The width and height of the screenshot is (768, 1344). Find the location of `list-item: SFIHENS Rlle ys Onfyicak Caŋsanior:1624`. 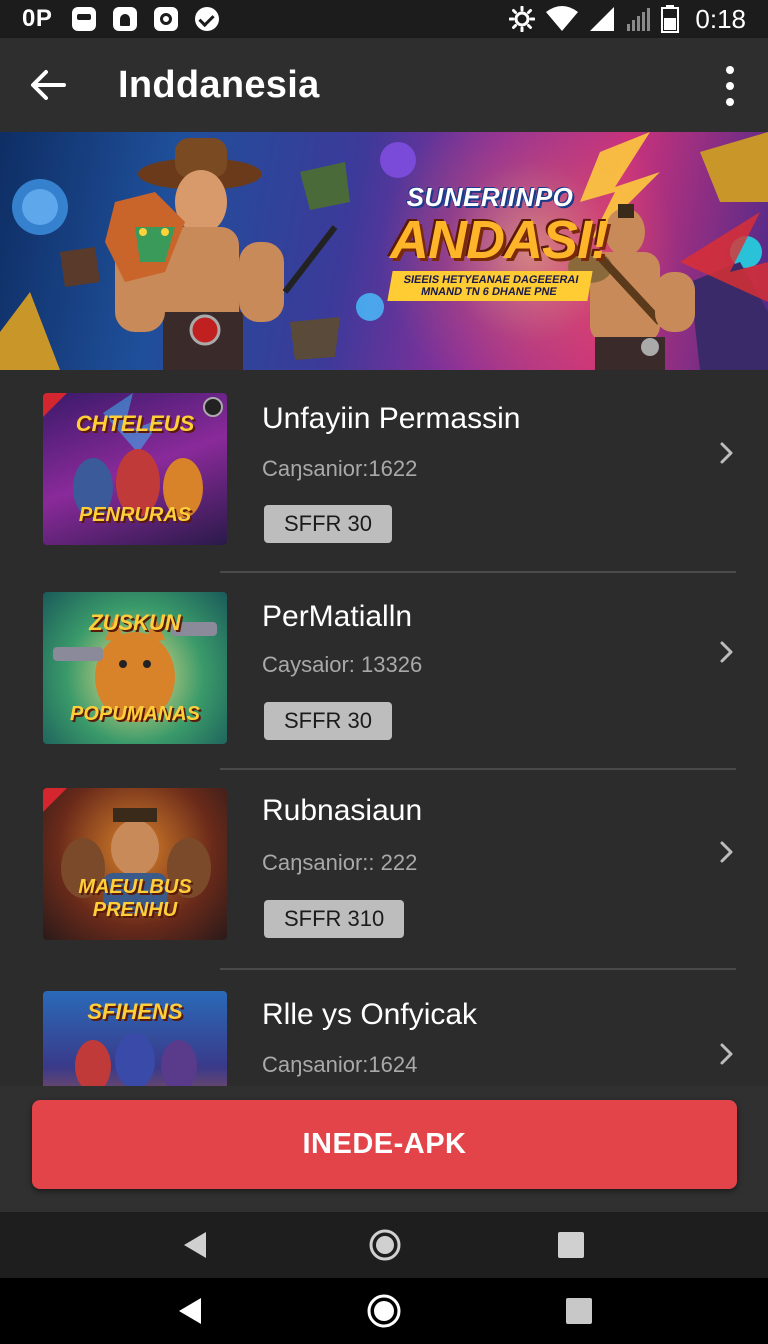

list-item: SFIHENS Rlle ys Onfyicak Caŋsanior:1624 is located at coordinates (384, 1027).